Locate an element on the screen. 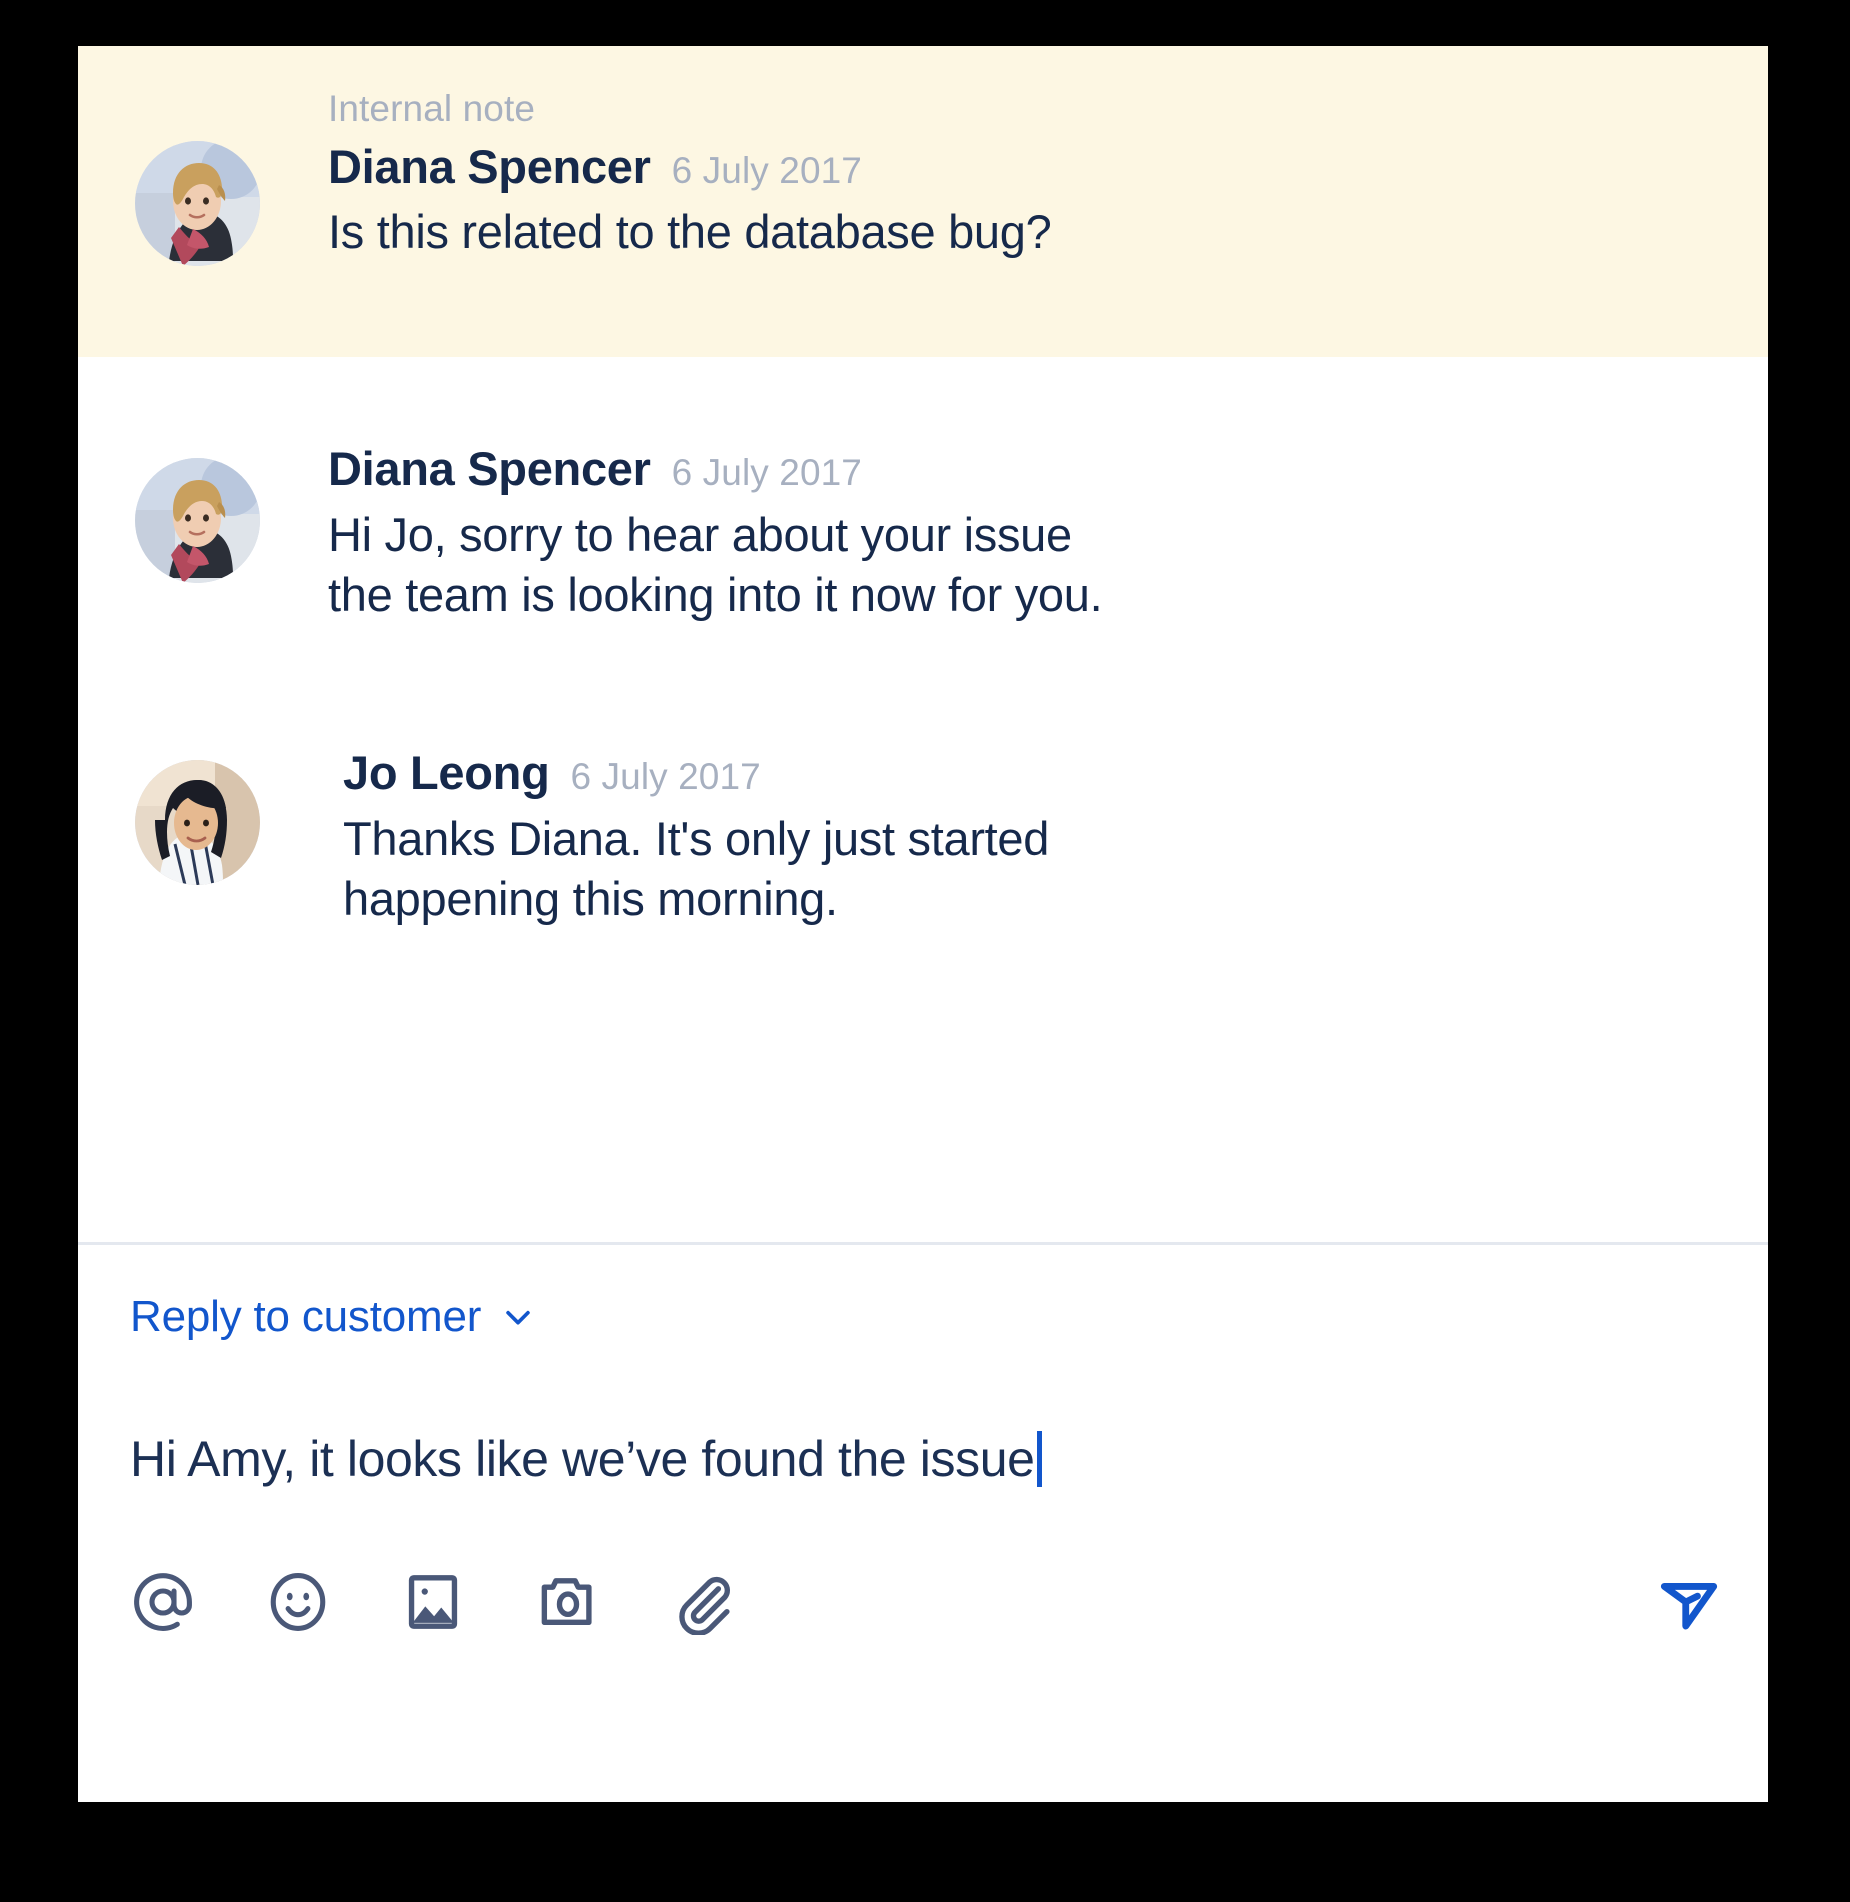  mention-icon is located at coordinates (163, 1602).